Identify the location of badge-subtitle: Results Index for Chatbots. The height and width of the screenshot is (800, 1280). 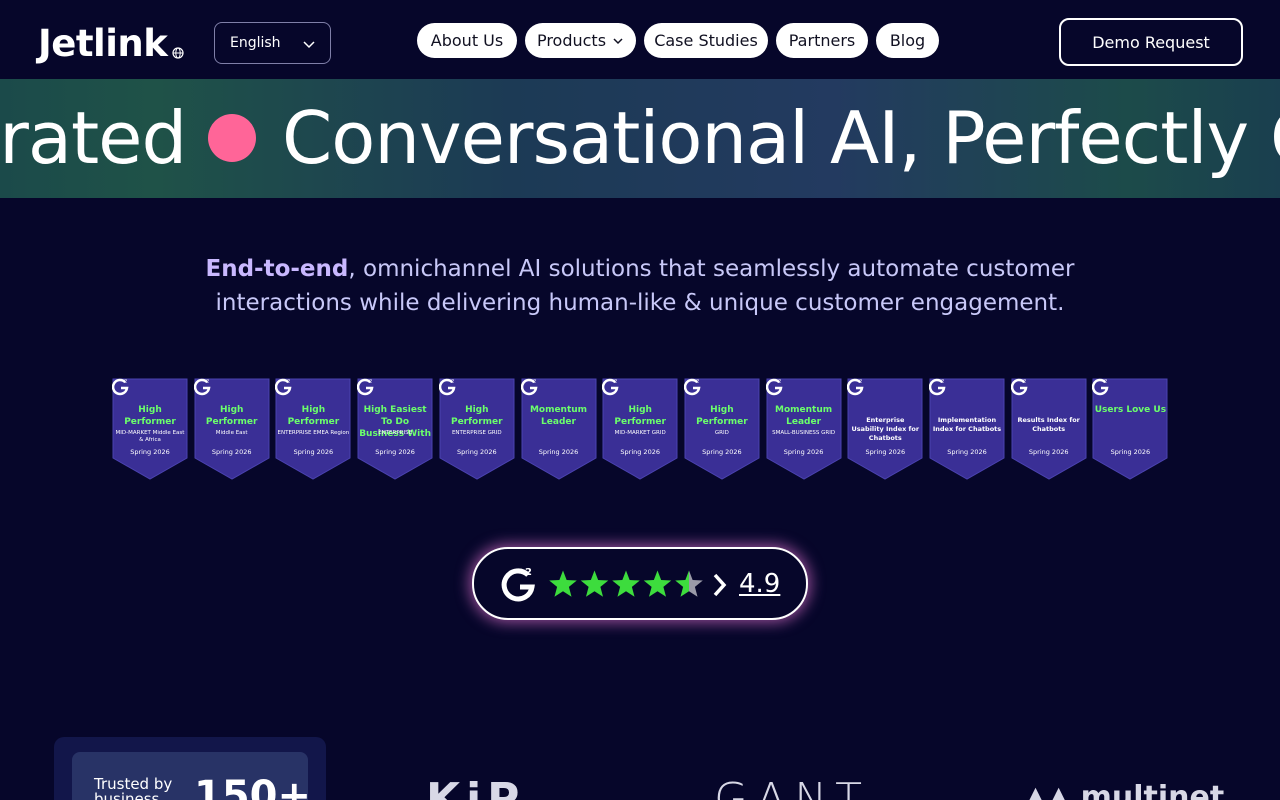
(1048, 424).